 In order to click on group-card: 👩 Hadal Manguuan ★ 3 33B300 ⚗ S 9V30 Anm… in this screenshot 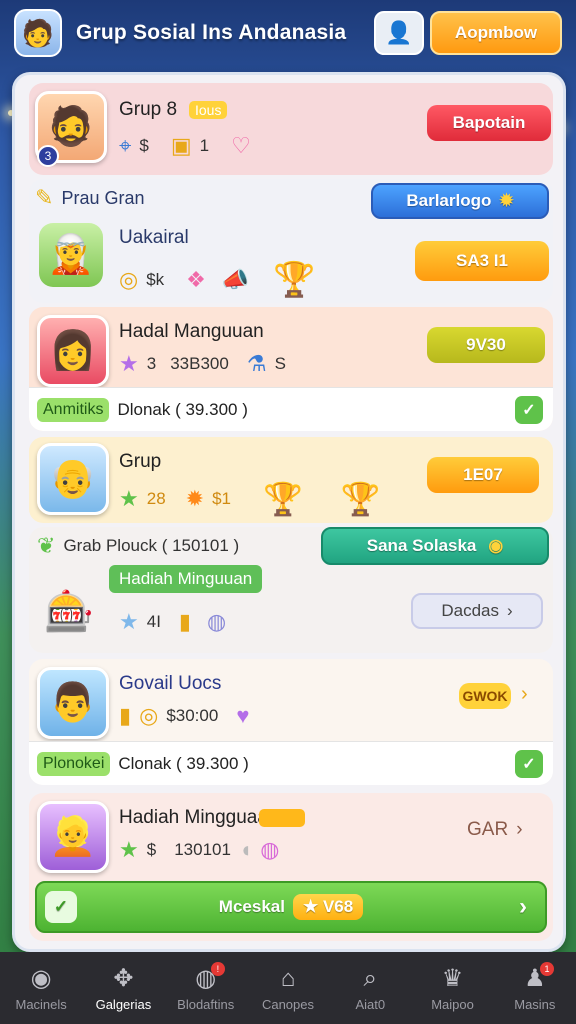, I will do `click(291, 369)`.